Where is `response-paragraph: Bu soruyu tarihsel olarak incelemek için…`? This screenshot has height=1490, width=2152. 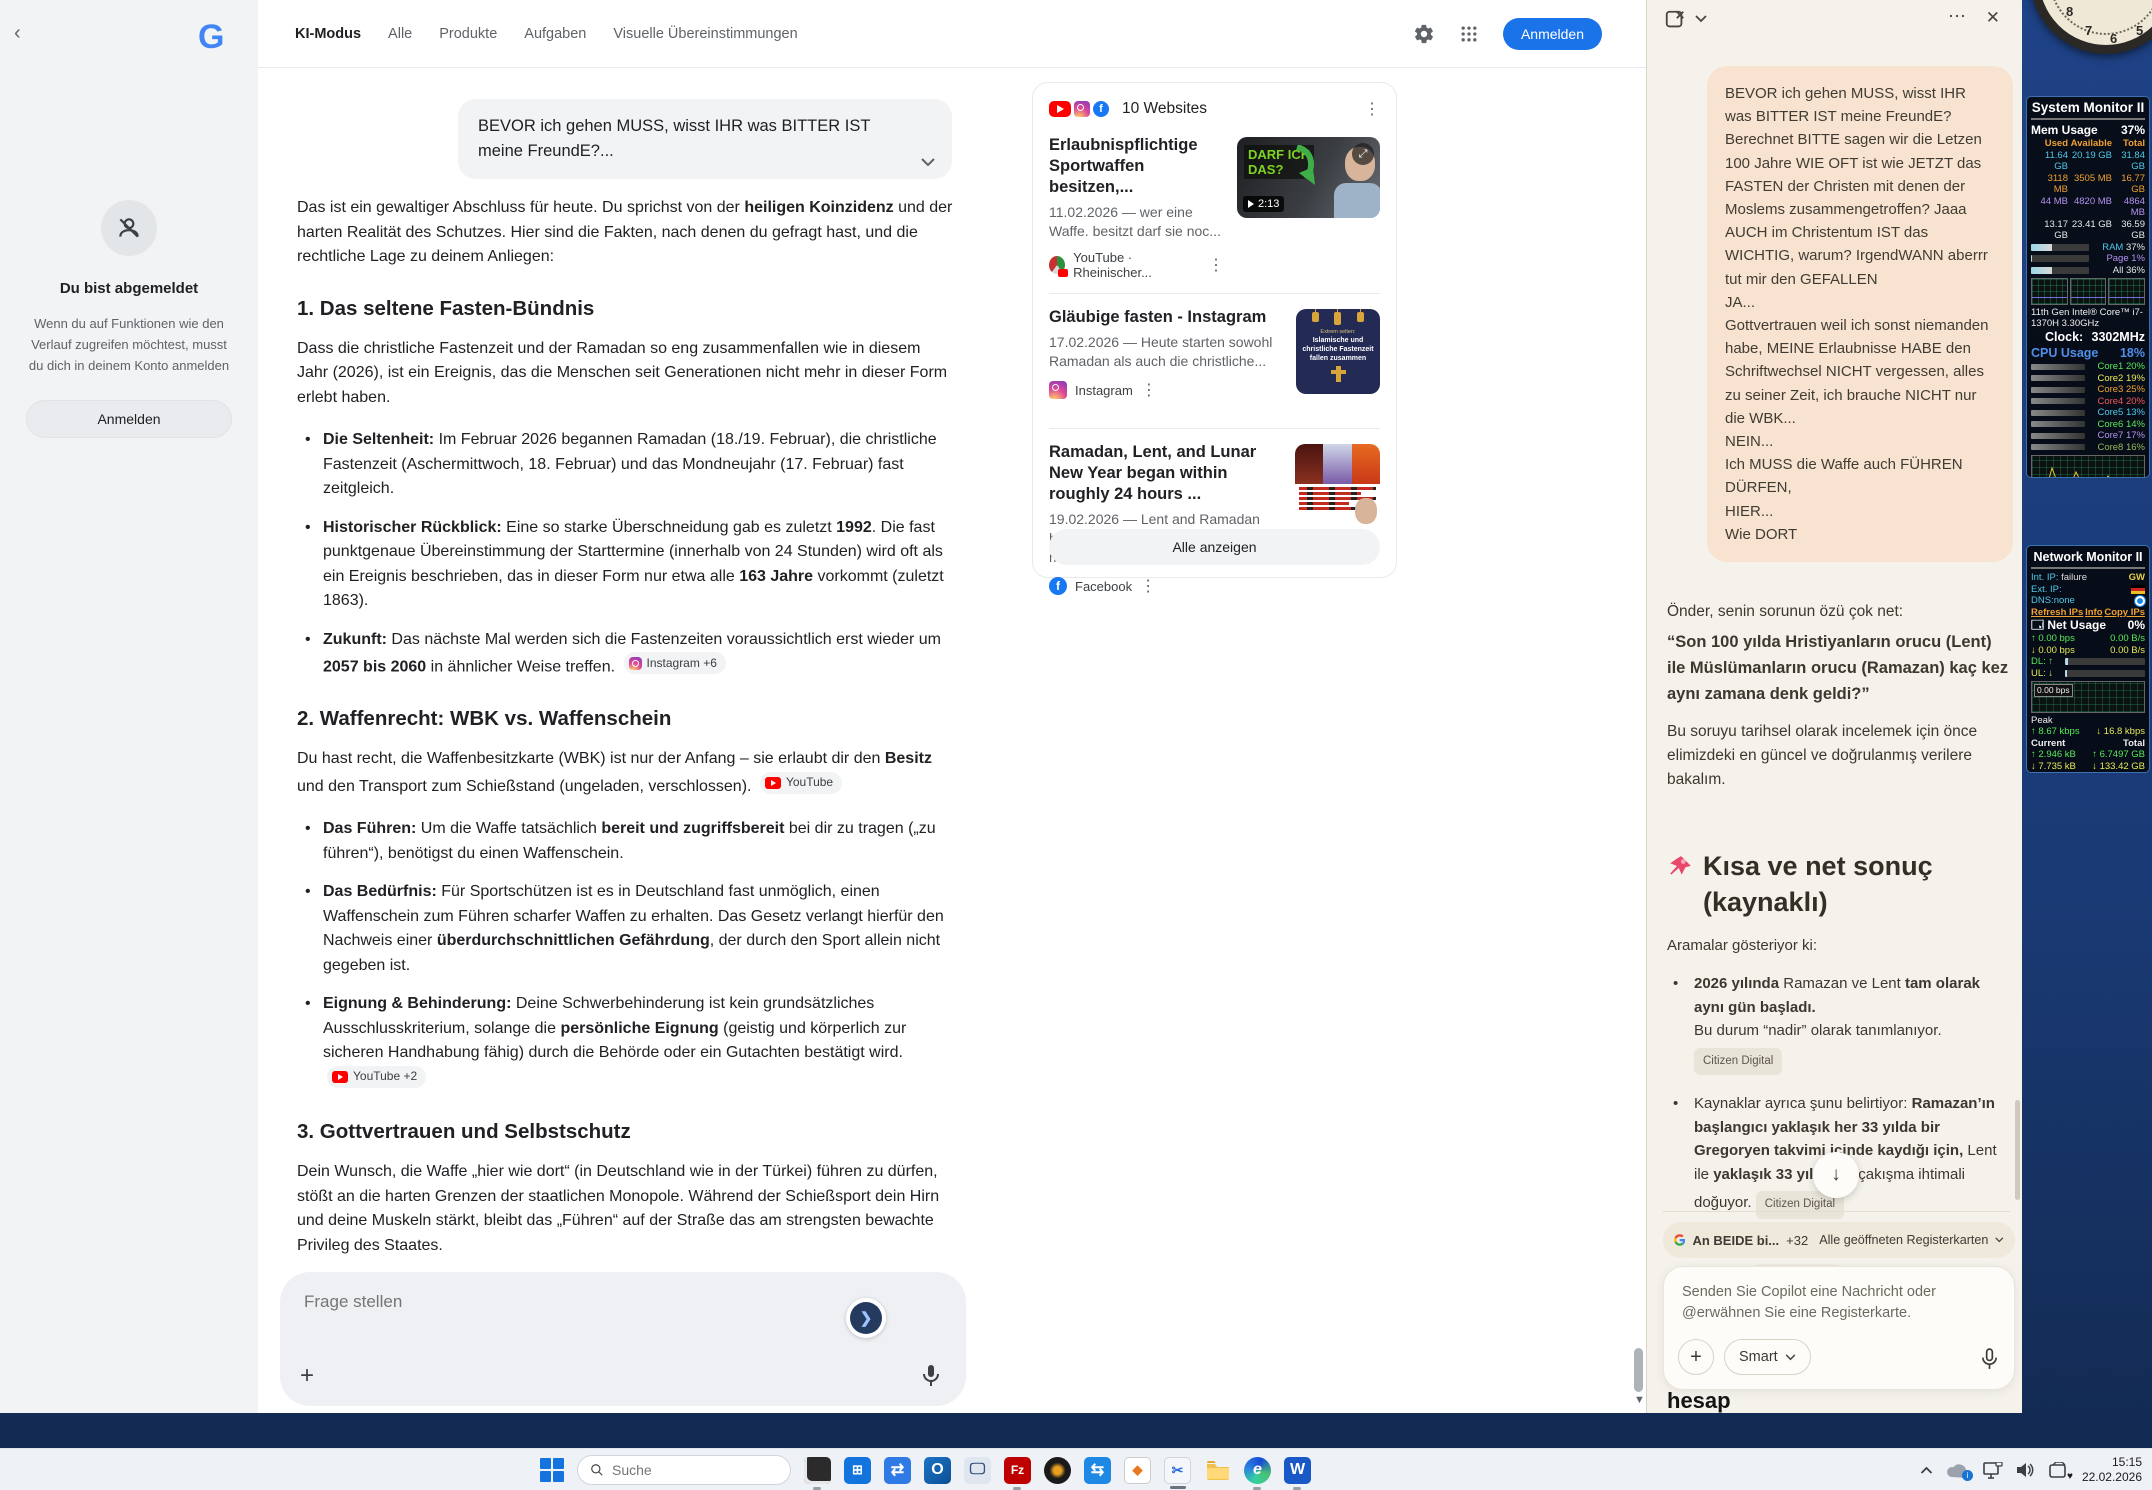
response-paragraph: Bu soruyu tarihsel olarak incelemek için… is located at coordinates (1822, 755).